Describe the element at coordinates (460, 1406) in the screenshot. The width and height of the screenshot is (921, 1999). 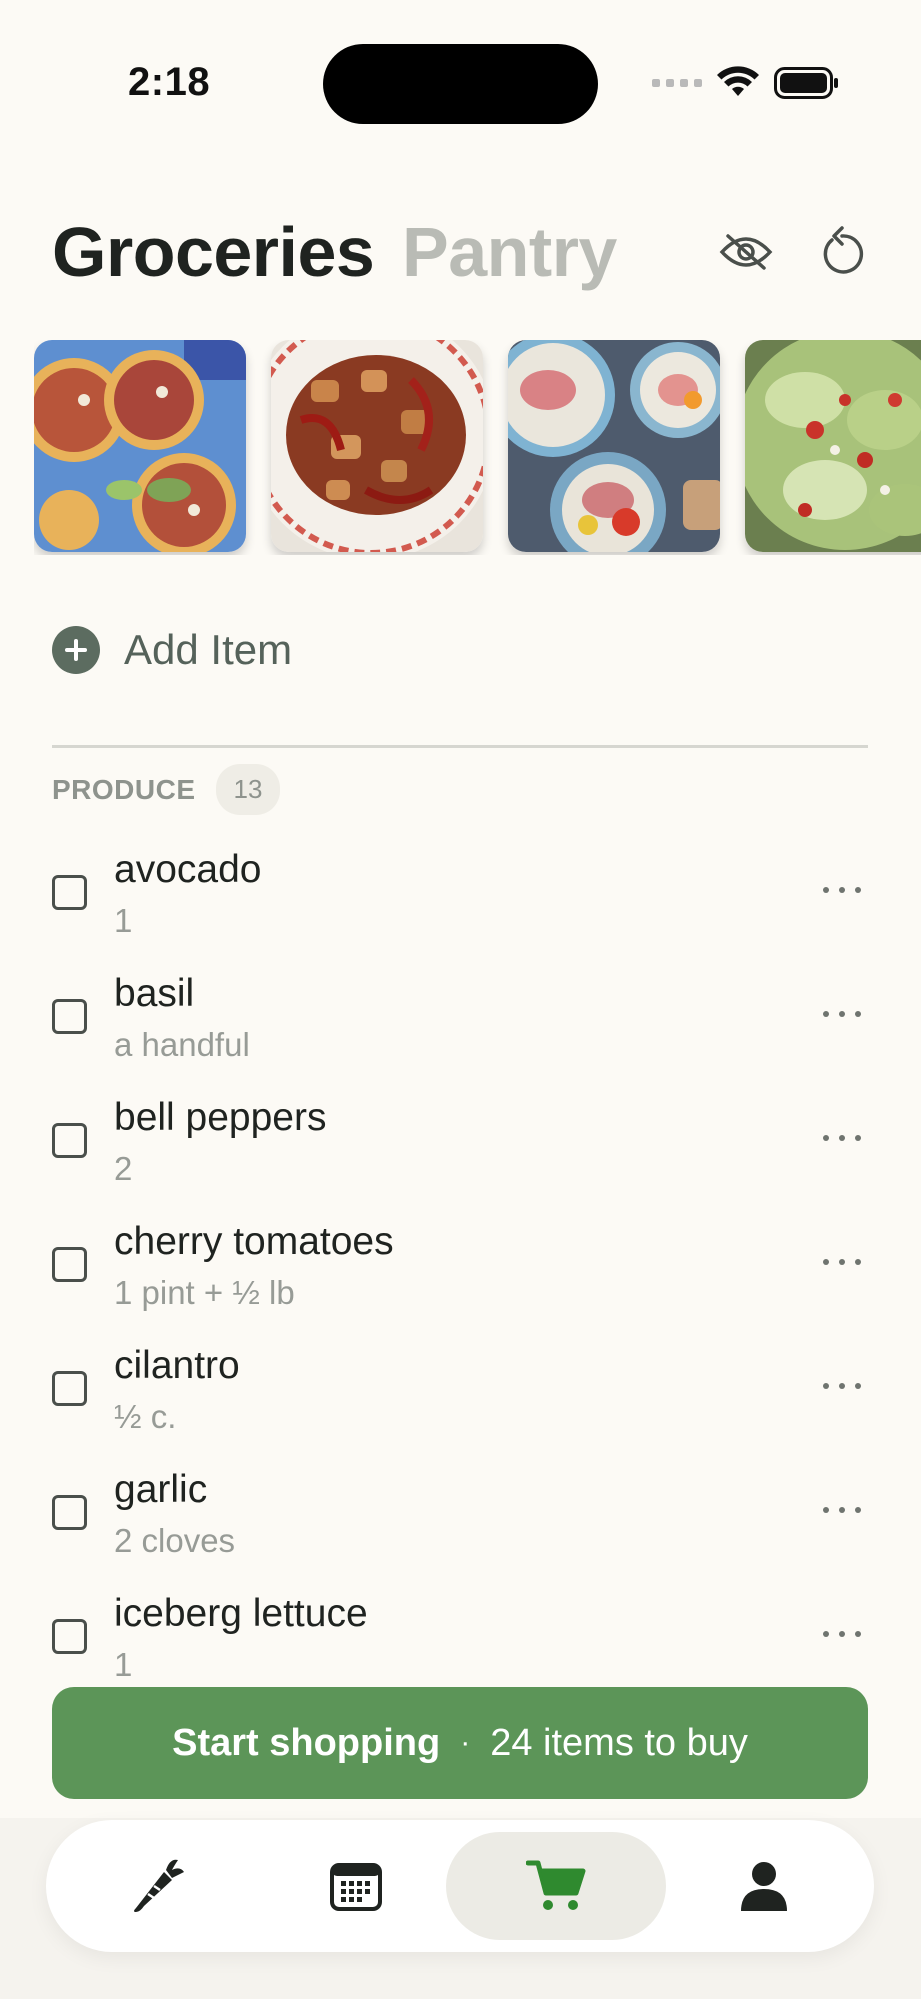
I see `list-item: cilantro ½ c.` at that location.